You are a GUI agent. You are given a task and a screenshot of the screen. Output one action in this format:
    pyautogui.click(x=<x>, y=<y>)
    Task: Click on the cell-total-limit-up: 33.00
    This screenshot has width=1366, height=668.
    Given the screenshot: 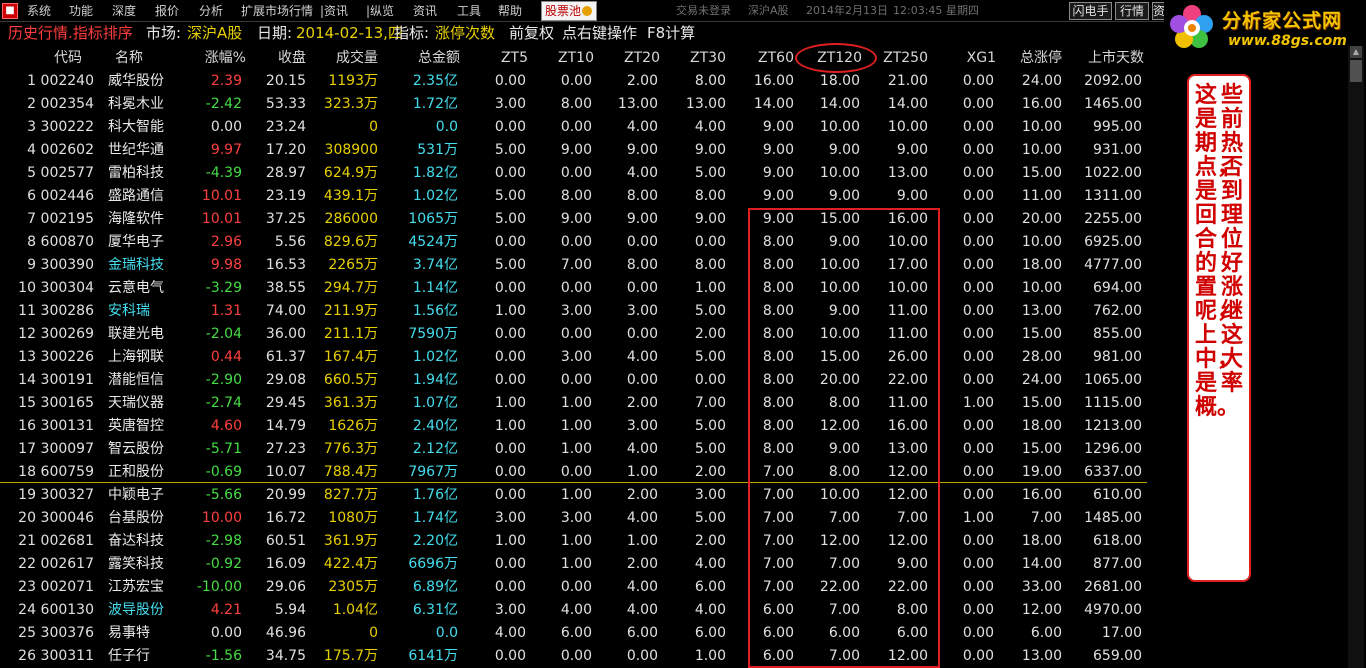 What is the action you would take?
    pyautogui.click(x=1041, y=587)
    